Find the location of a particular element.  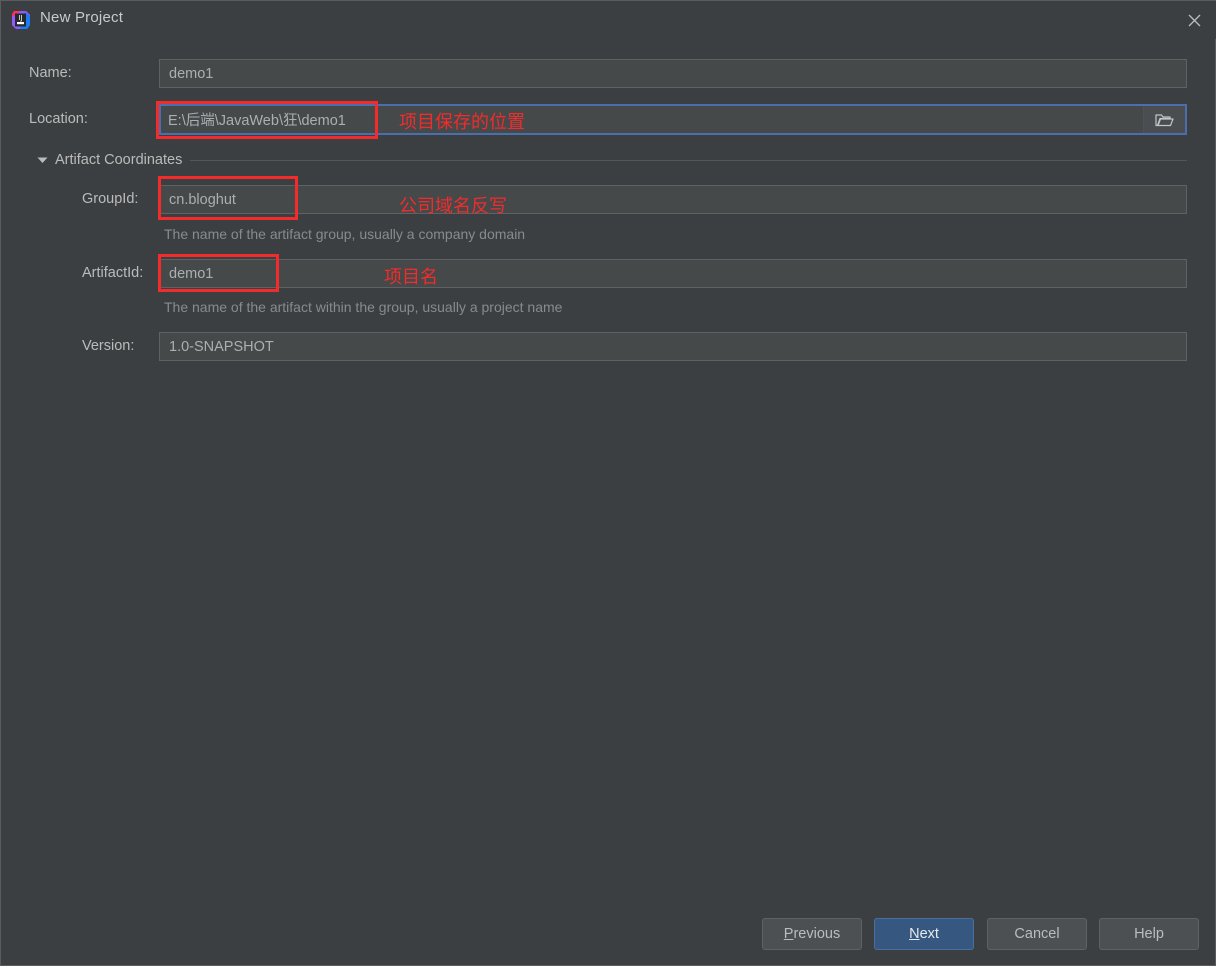

cancel-button: Cancel is located at coordinates (1037, 934).